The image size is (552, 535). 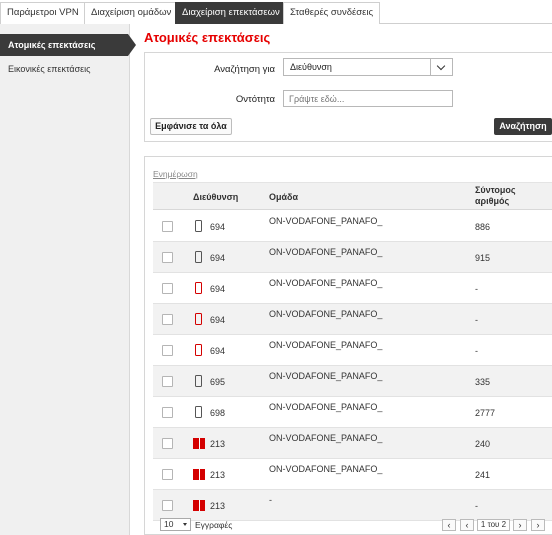 I want to click on chevron-down-icon, so click(x=441, y=66).